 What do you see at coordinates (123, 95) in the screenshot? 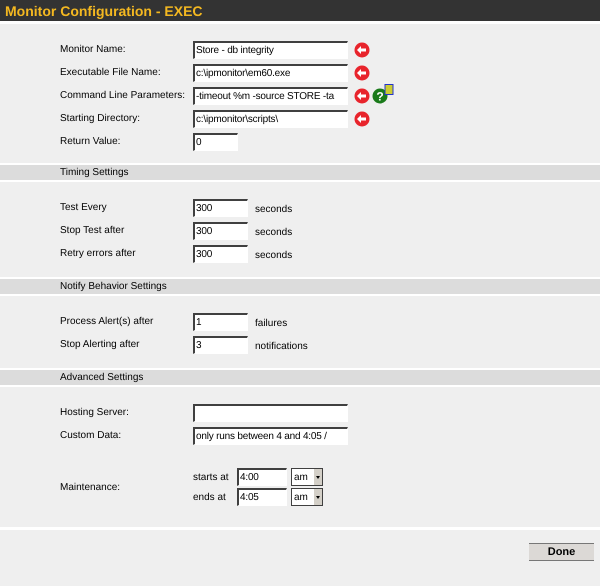
I see `field-label: Command Line Parameters:` at bounding box center [123, 95].